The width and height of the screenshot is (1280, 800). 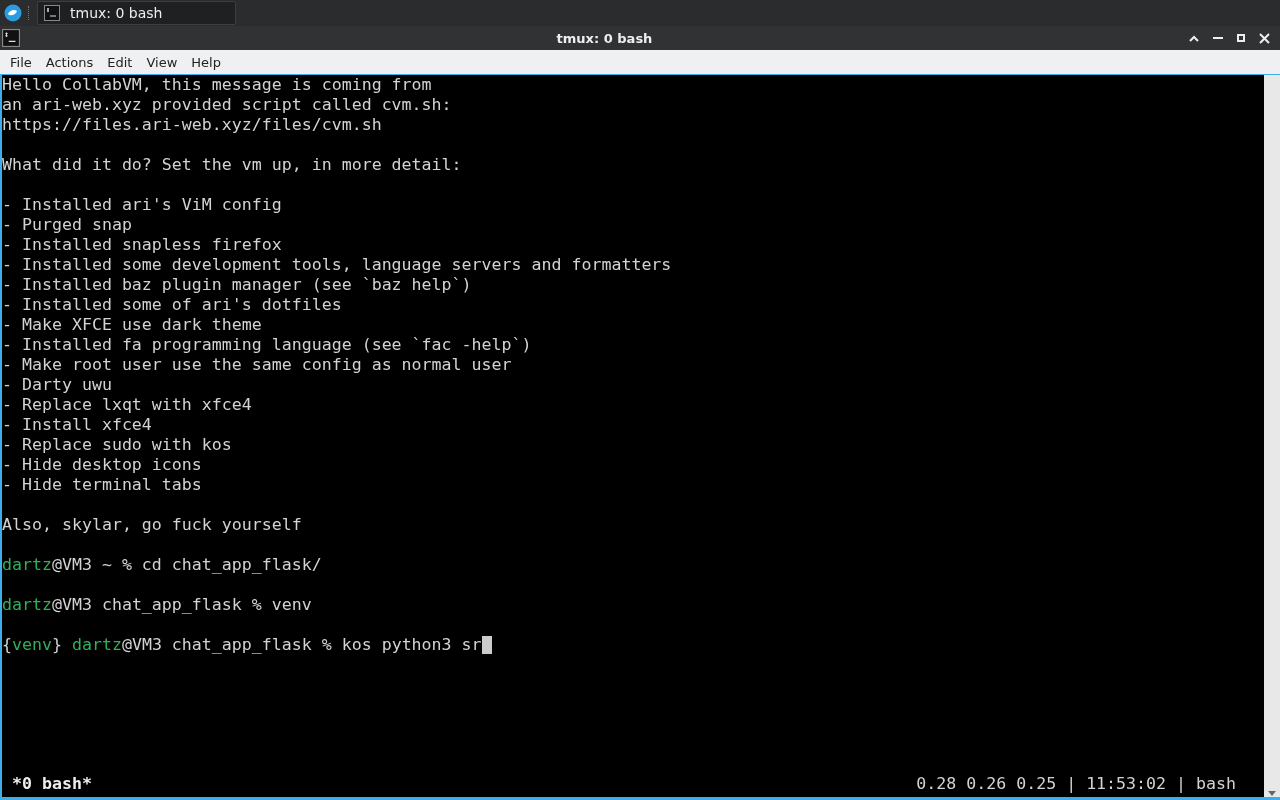 I want to click on terminal-line: - Installed some of ari's dotfiles, so click(x=172, y=305).